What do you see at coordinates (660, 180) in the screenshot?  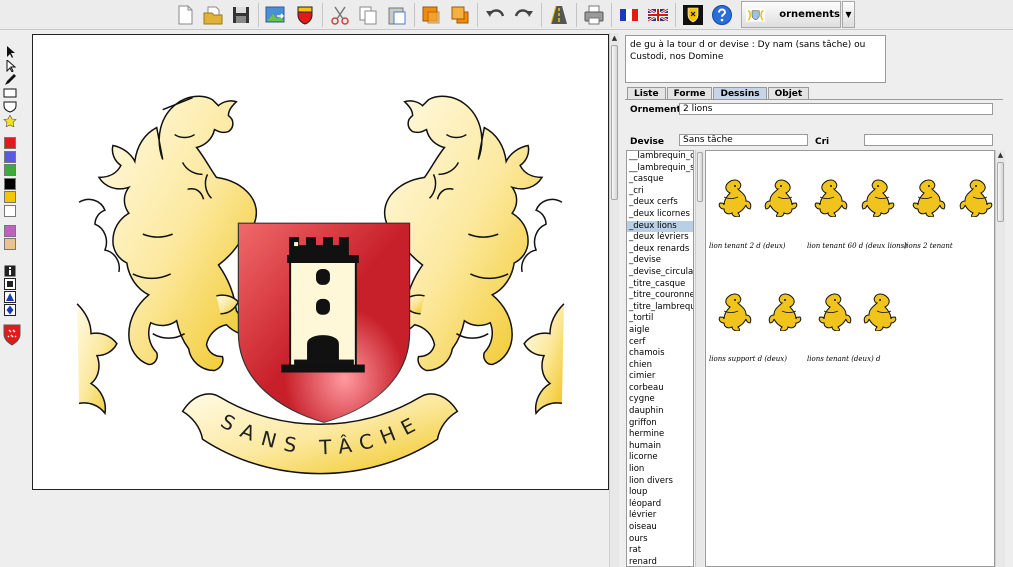 I see `list-item: _casque` at bounding box center [660, 180].